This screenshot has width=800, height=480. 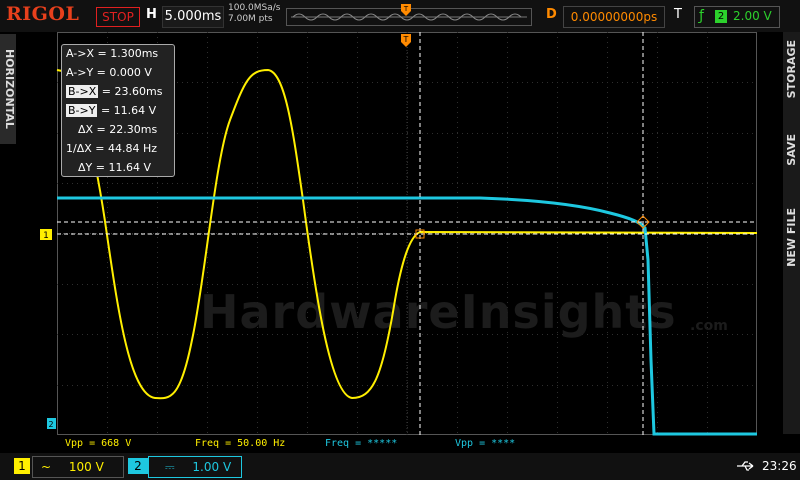 I want to click on cursor-inv-dx: 1/ΔX = 44.84 Hz, so click(x=112, y=148).